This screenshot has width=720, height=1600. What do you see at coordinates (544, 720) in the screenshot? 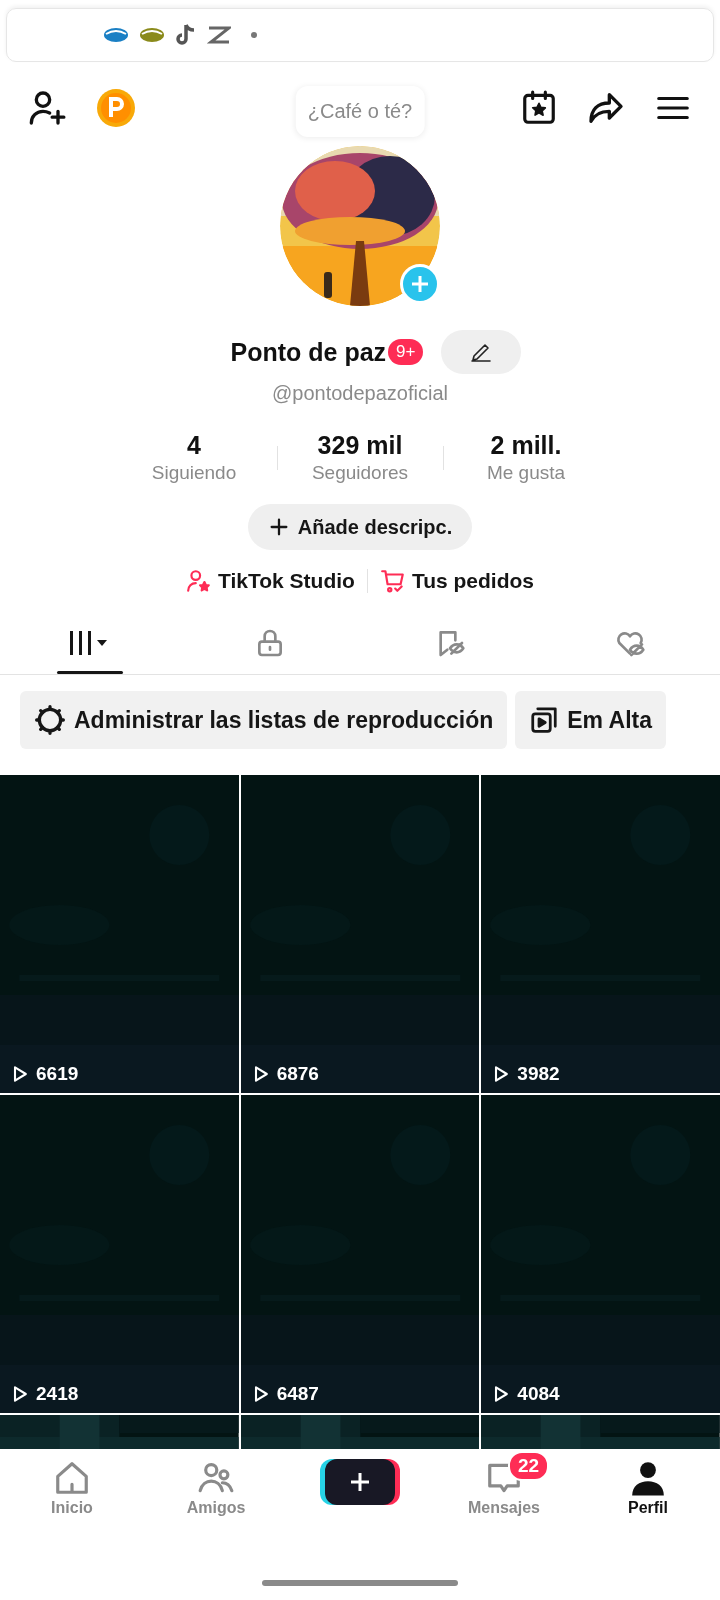
I see `play-stack-icon` at bounding box center [544, 720].